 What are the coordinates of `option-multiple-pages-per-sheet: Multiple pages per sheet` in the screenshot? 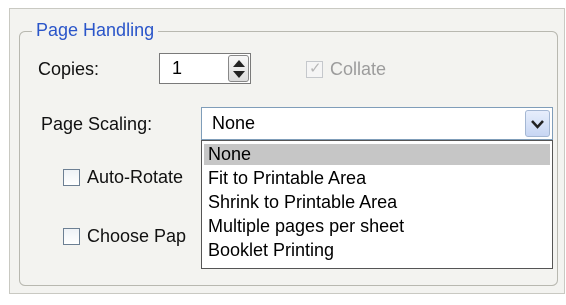 It's located at (377, 226).